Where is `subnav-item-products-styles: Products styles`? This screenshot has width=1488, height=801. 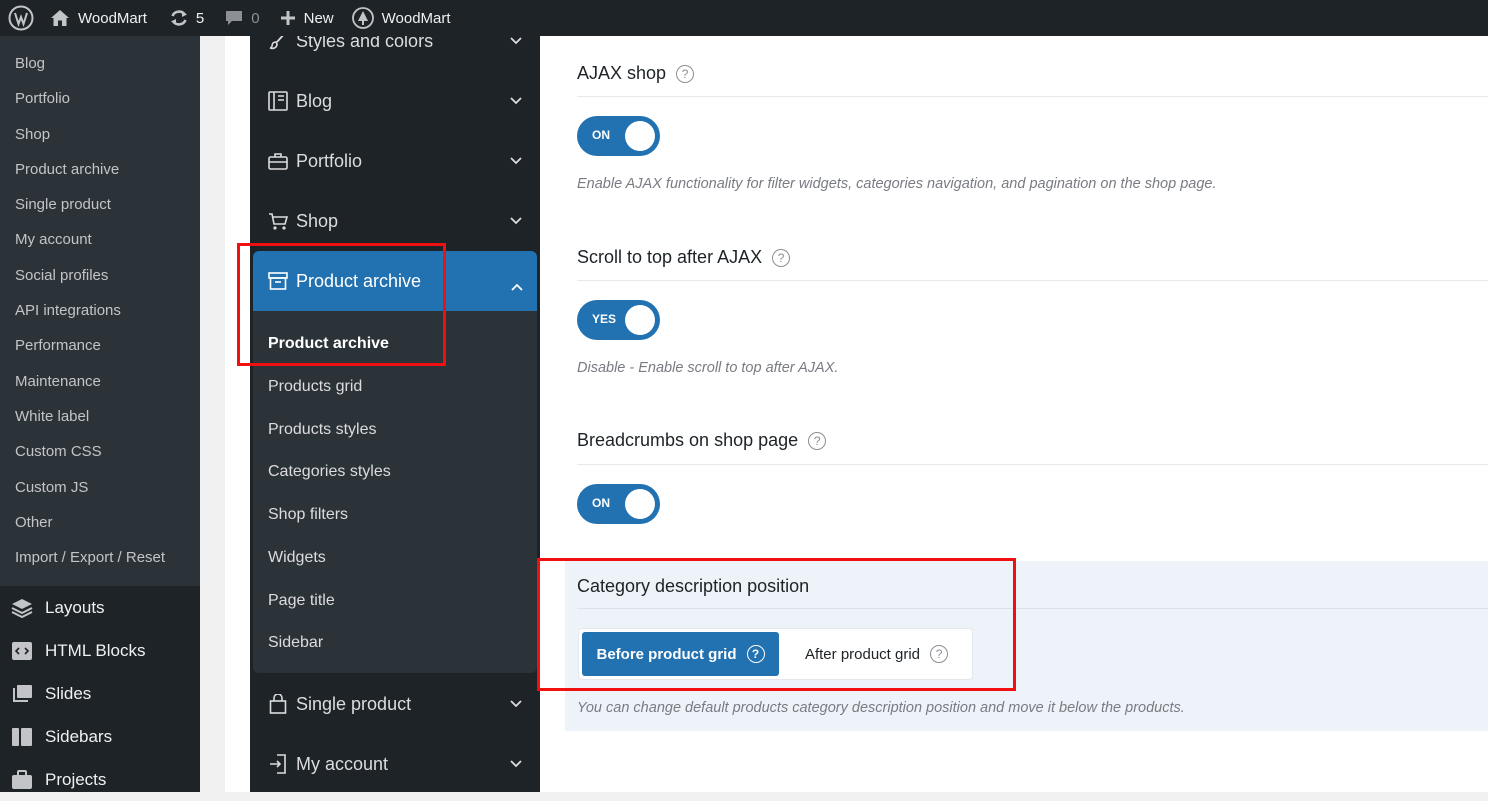
subnav-item-products-styles: Products styles is located at coordinates (322, 430).